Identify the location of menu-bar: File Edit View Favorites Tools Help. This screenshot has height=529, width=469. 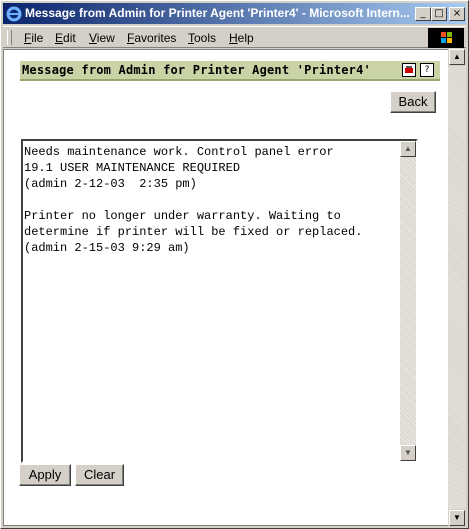
(234, 37).